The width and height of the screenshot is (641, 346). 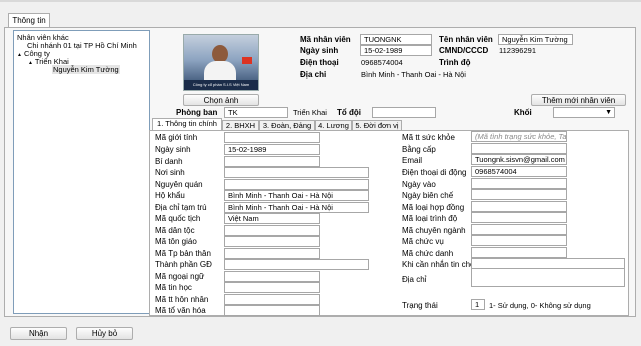 What do you see at coordinates (272, 149) in the screenshot?
I see `ngay-sinh-form-field: 15-02-1989` at bounding box center [272, 149].